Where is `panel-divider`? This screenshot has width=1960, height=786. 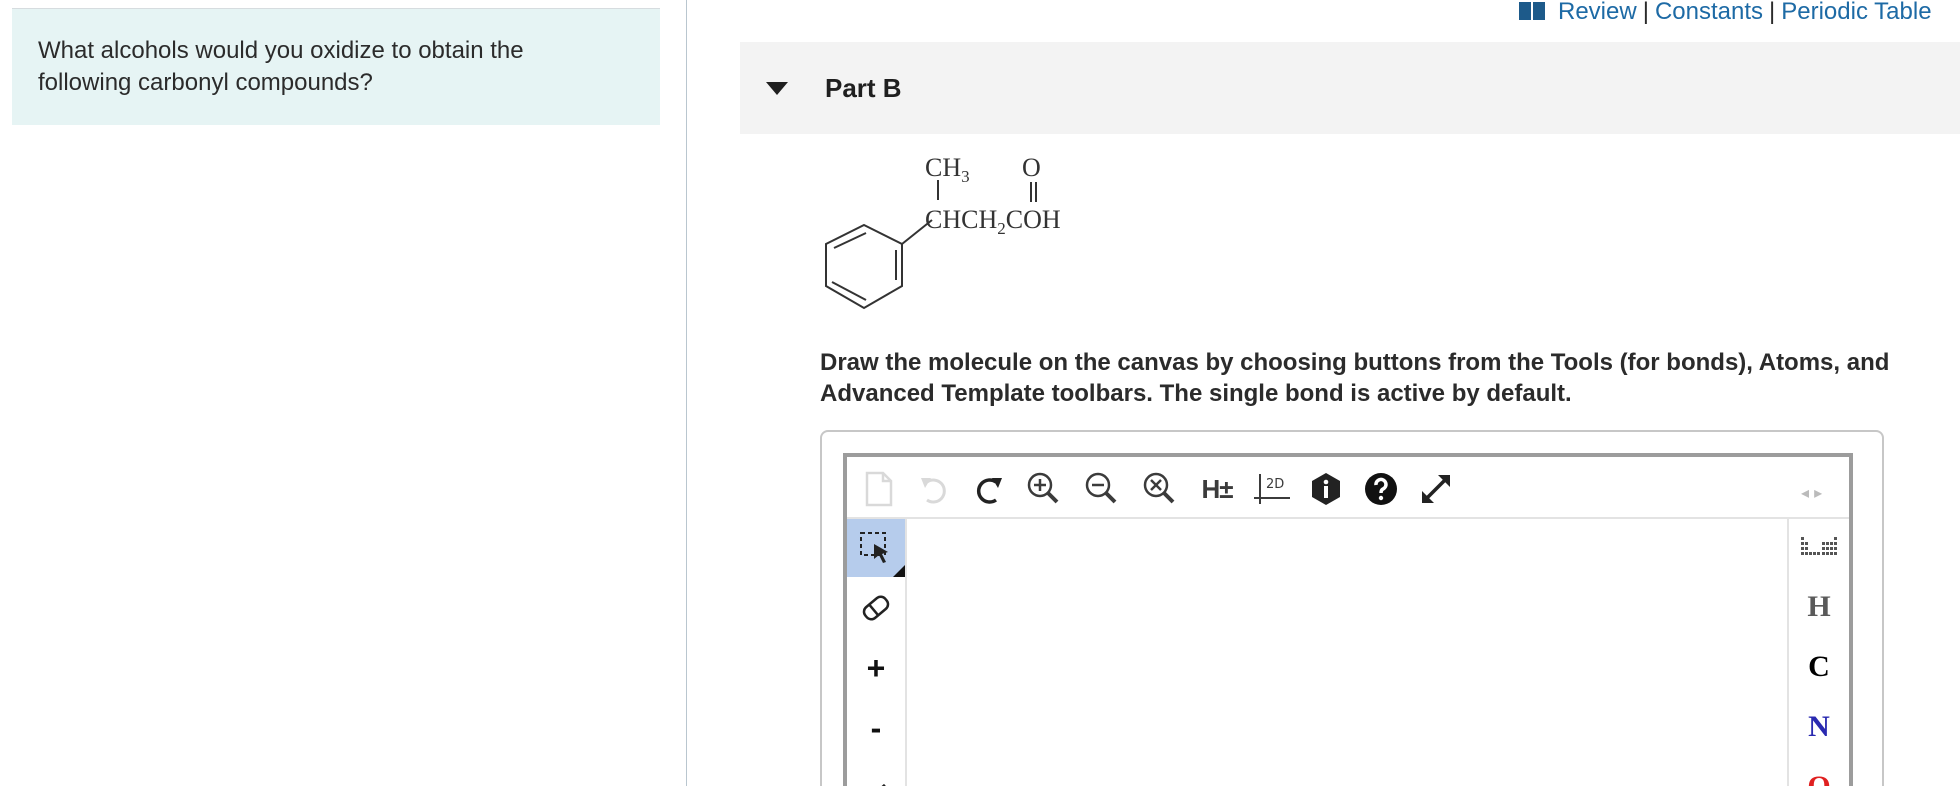
panel-divider is located at coordinates (686, 393).